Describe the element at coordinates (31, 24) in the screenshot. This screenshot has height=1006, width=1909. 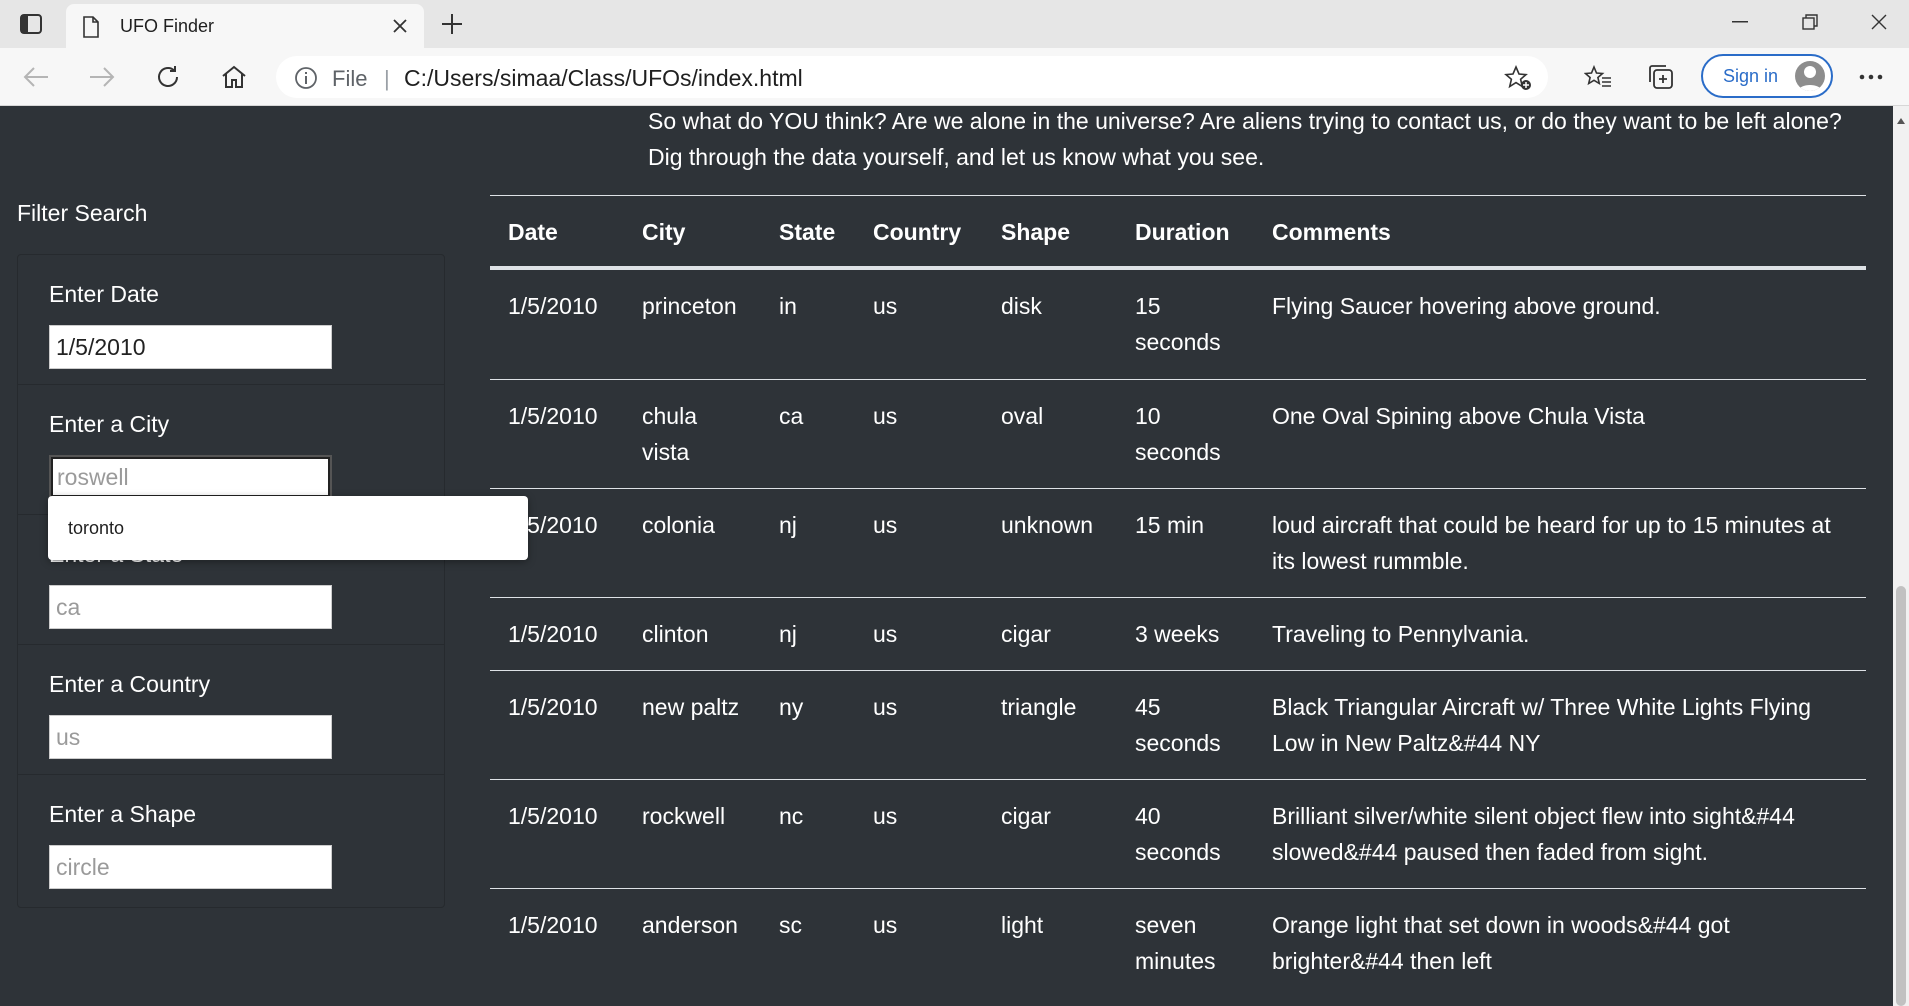
I see `tab-actions-icon` at that location.